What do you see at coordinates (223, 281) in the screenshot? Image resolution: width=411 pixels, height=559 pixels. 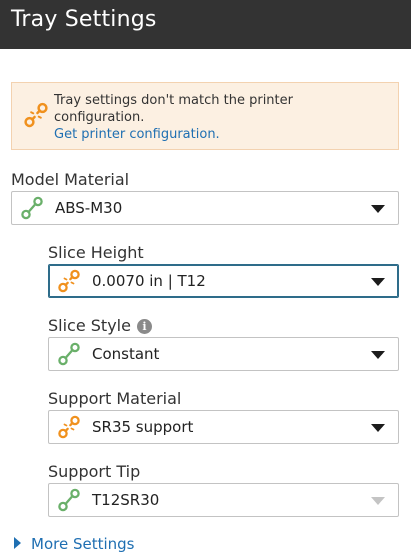 I see `slice-height-select: 0.0070 in | T12` at bounding box center [223, 281].